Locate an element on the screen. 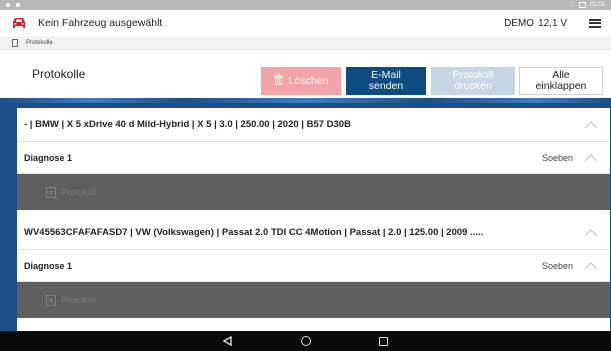 This screenshot has width=611, height=351. print-protocol-button-label: Protokoll drucken is located at coordinates (473, 80).